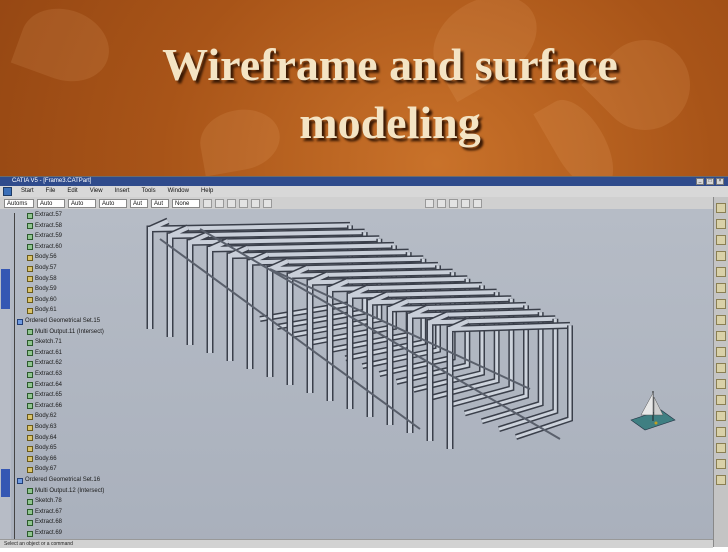 This screenshot has height=552, width=728. I want to click on tree-item: Body.65, so click(42, 448).